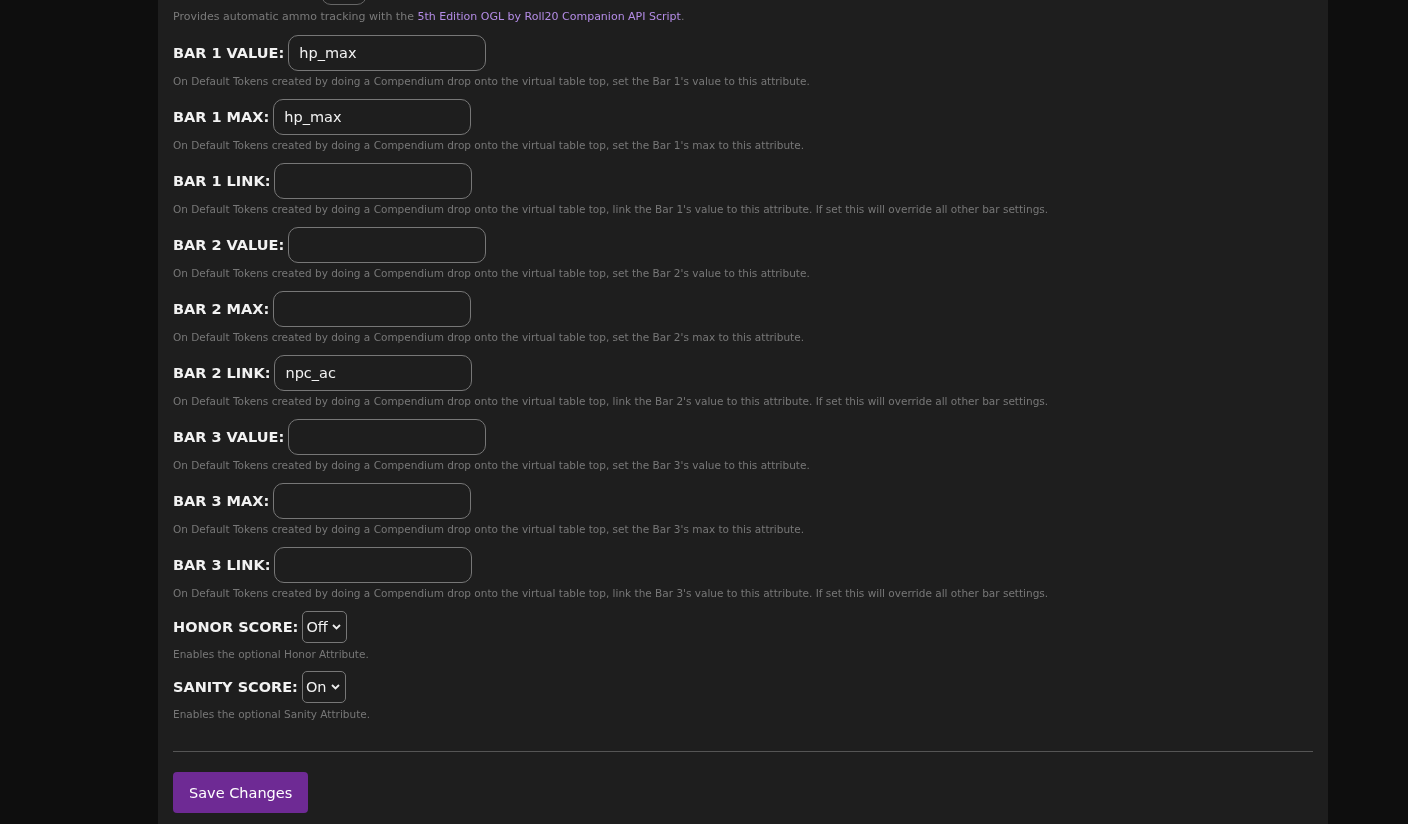  I want to click on description-text: Provides automatic ammo tracking with the 5th Edition OGL by Roll20 Companion API Script., so click(429, 17).